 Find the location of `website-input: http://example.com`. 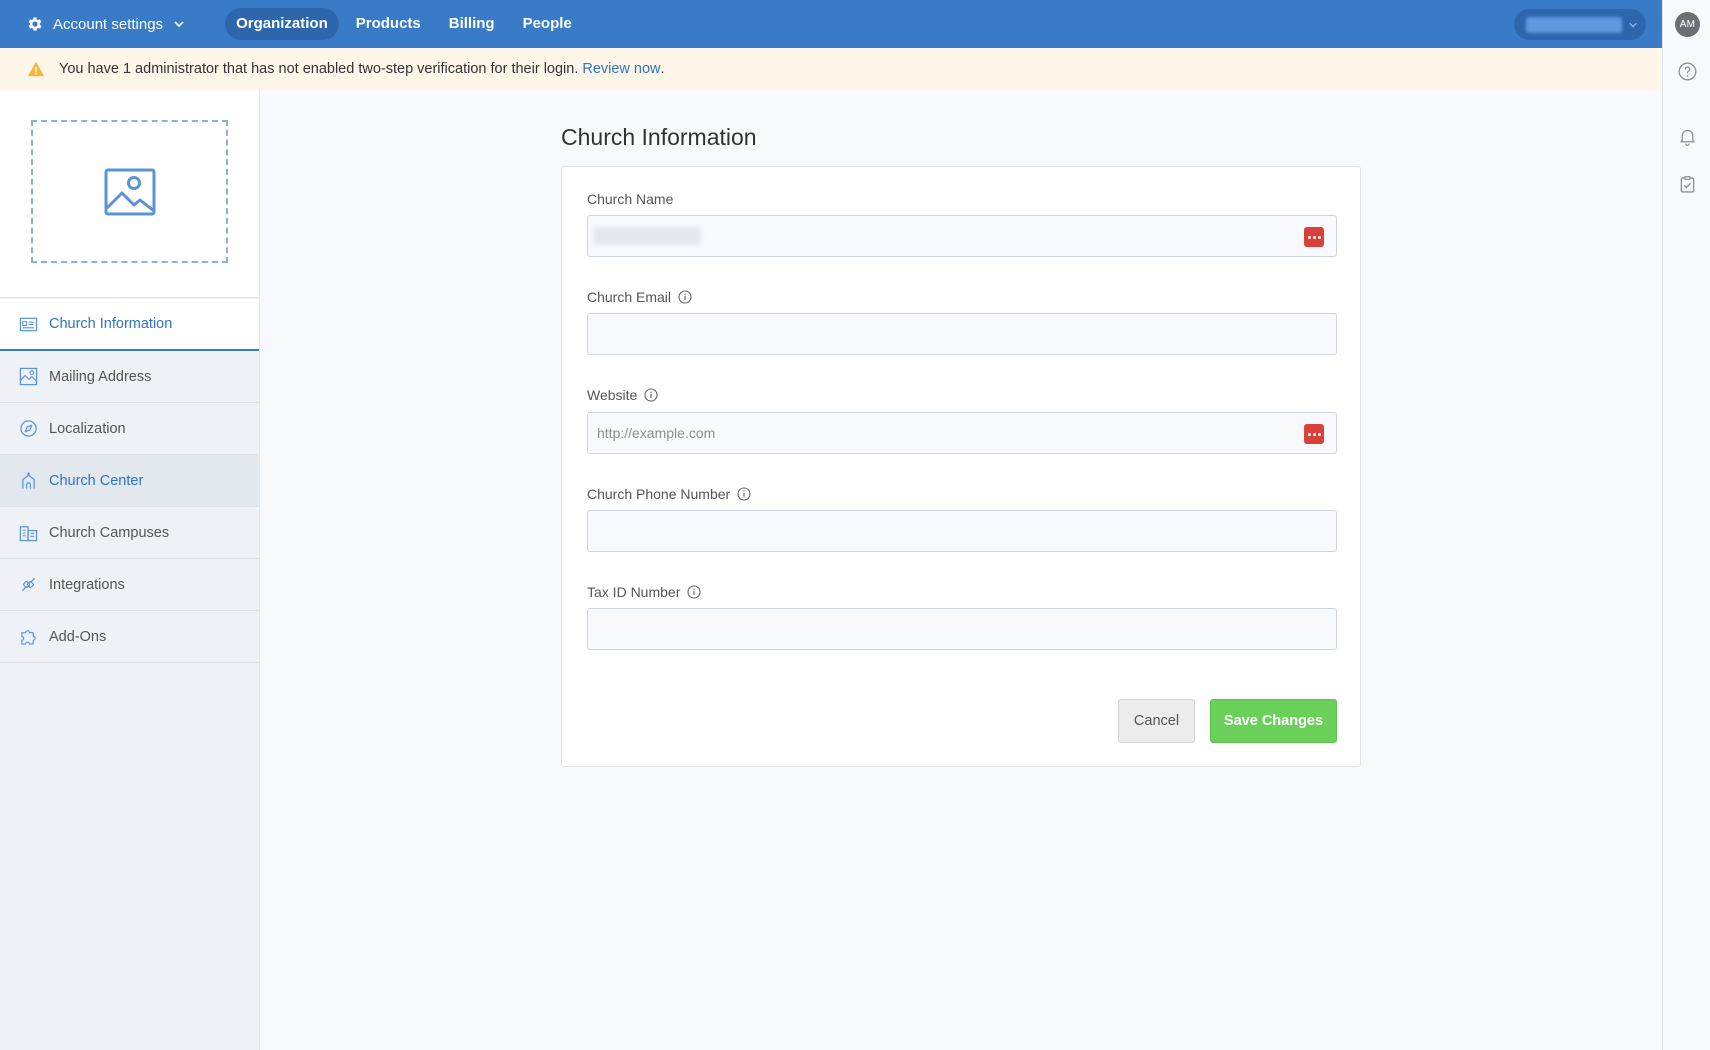

website-input: http://example.com is located at coordinates (962, 433).